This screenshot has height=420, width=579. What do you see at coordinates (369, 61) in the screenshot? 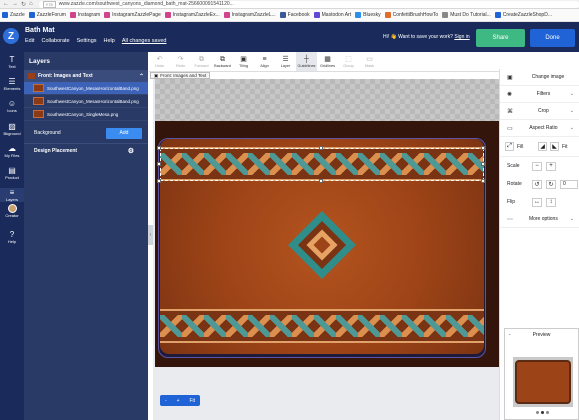
I see `toolbar-mask-button: ▭ Mask` at bounding box center [369, 61].